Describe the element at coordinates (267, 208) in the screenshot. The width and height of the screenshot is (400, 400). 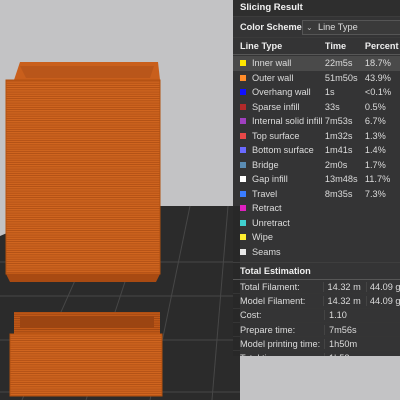
I see `line-type-label: Retract` at that location.